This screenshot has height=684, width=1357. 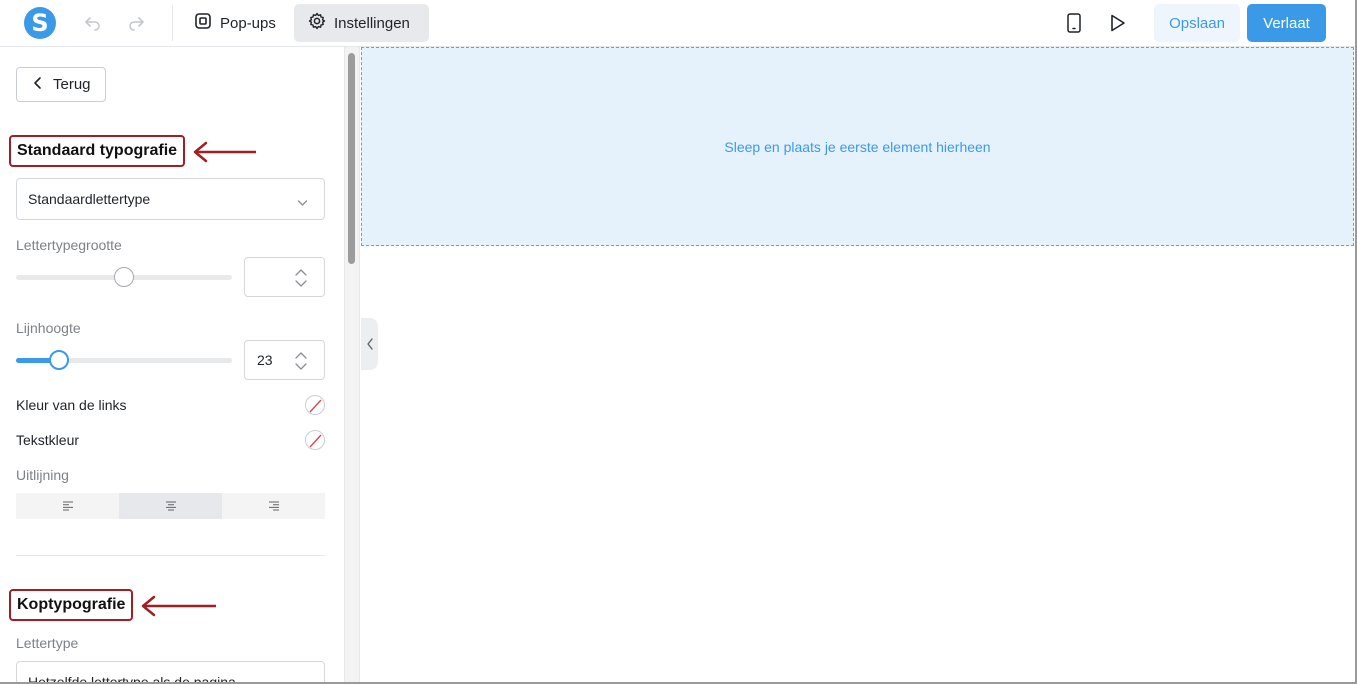 What do you see at coordinates (97, 151) in the screenshot?
I see `section-title-standard-typography: Standaard typografie` at bounding box center [97, 151].